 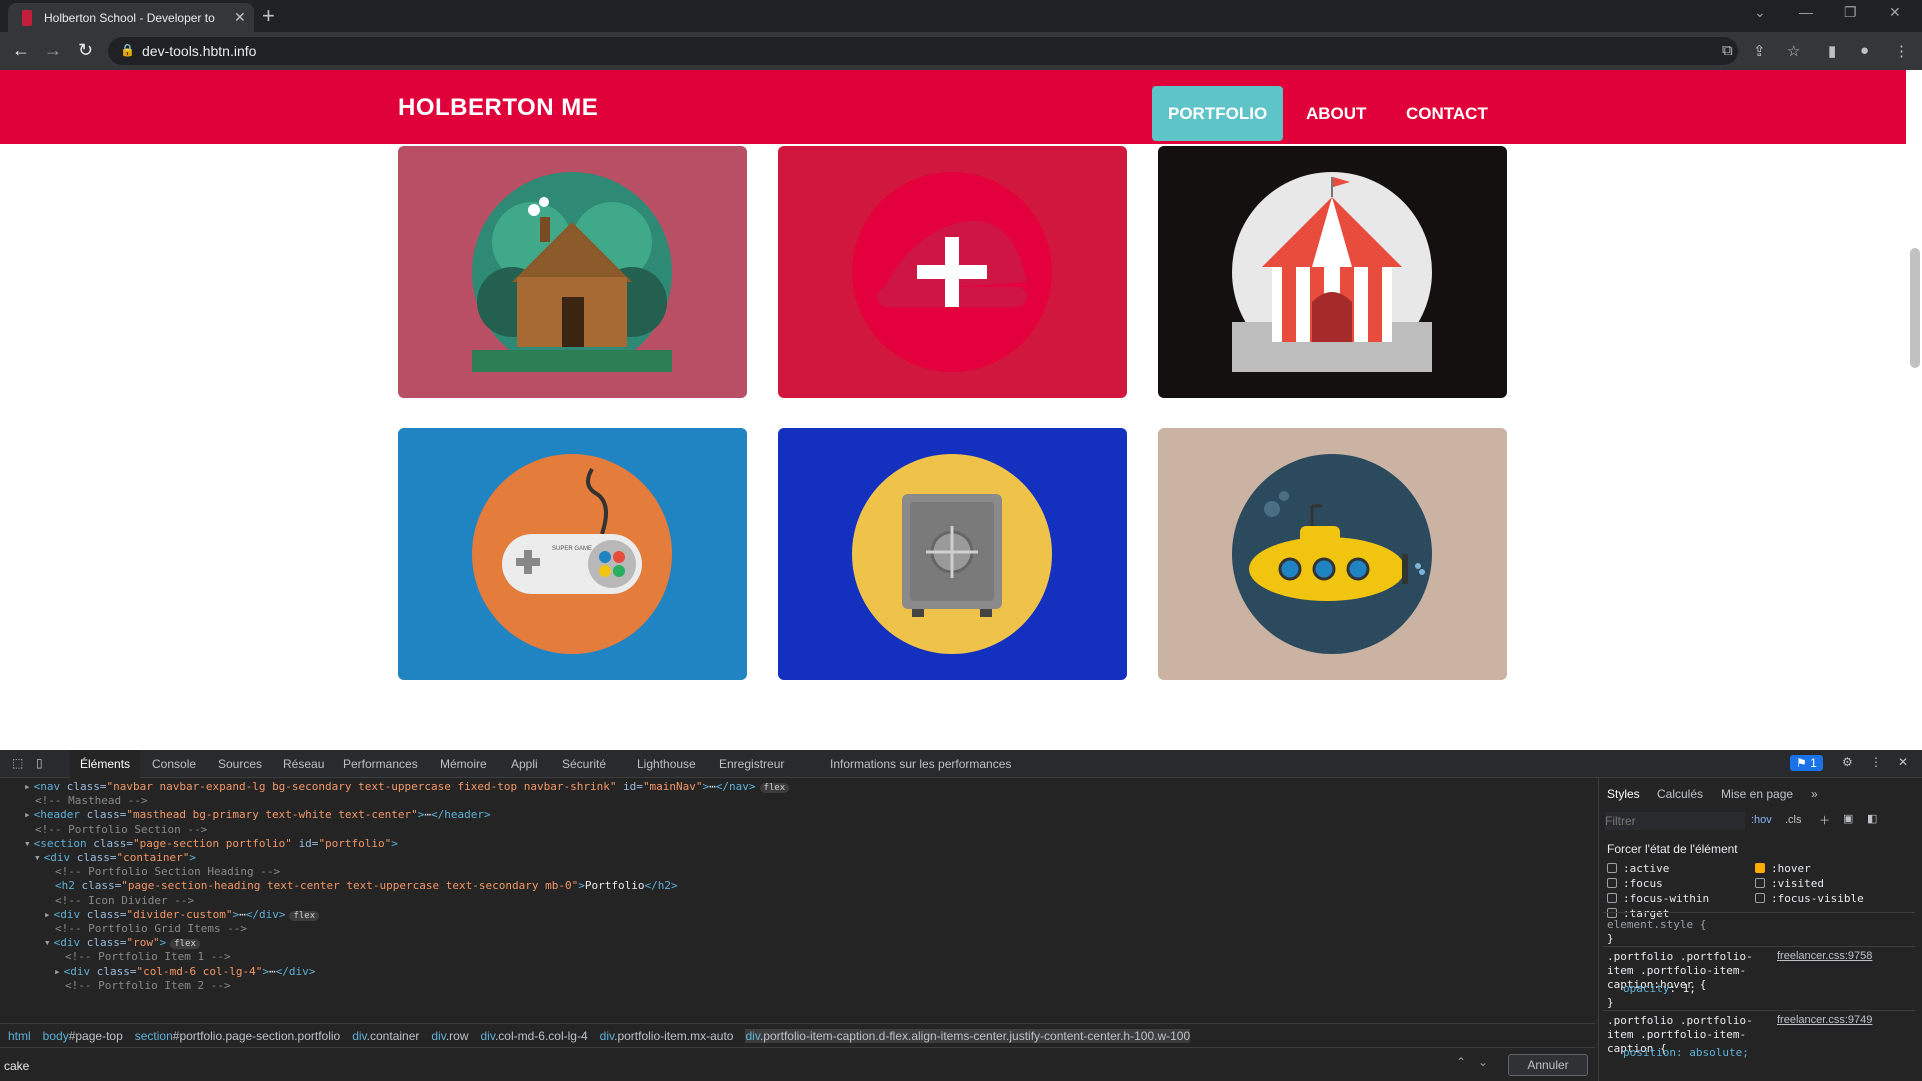 I want to click on rule1-value: 1;, so click(x=1689, y=988).